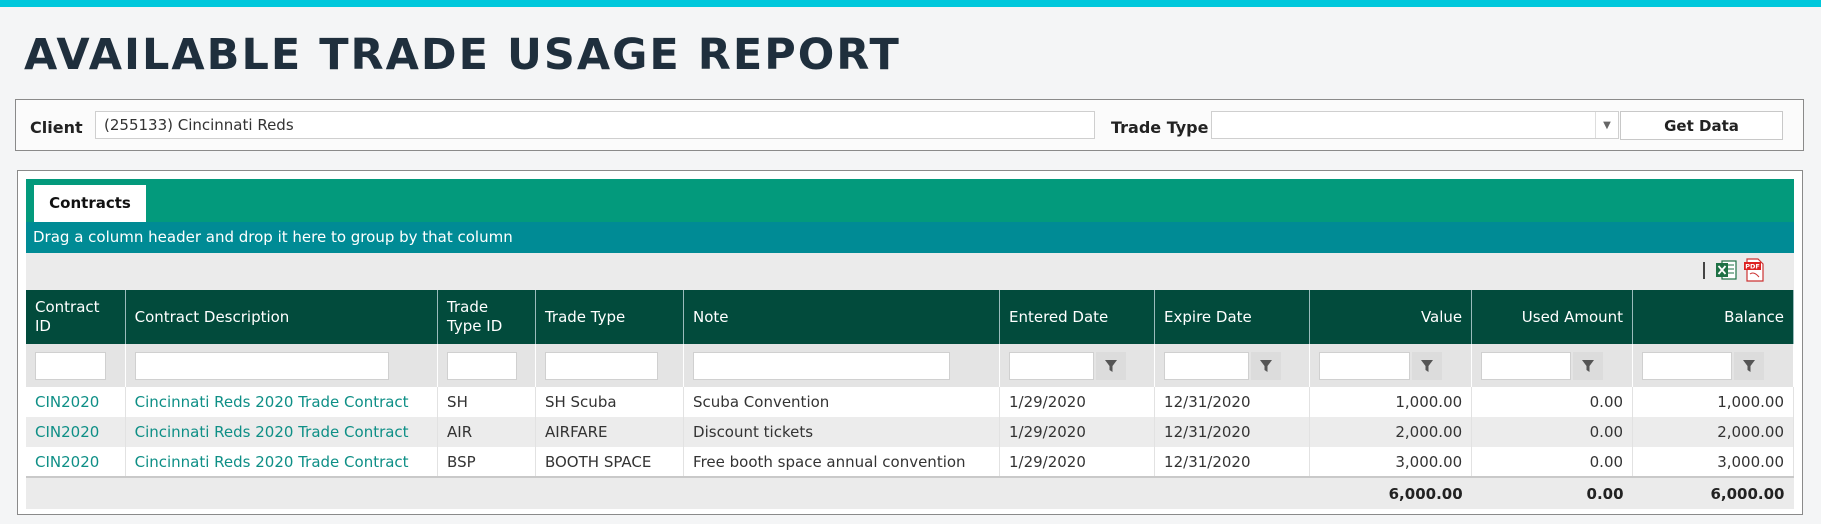 The image size is (1821, 524). Describe the element at coordinates (841, 317) in the screenshot. I see `column-header-note: Note` at that location.